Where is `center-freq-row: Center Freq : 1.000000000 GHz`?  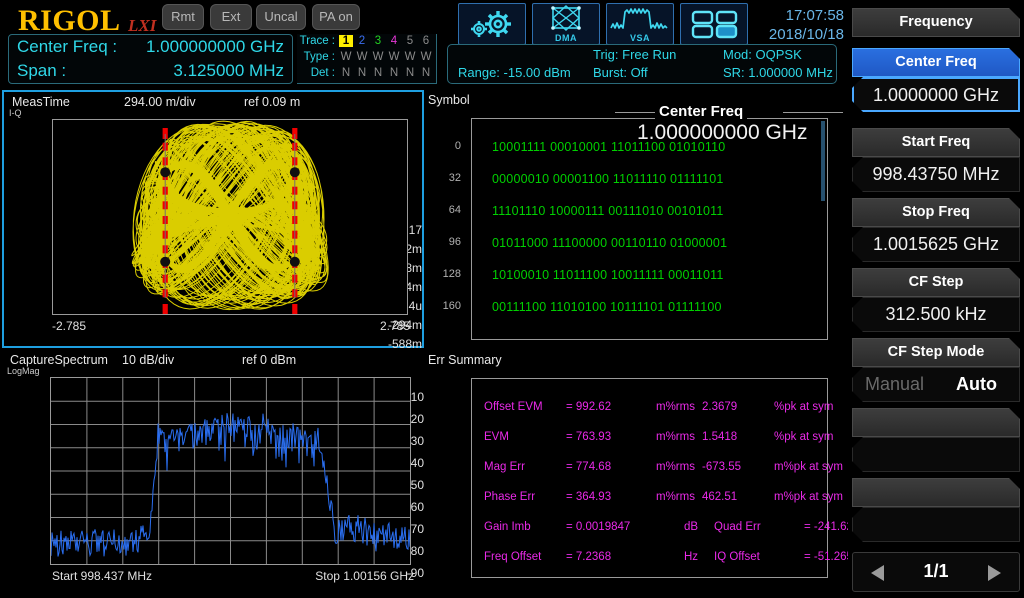
center-freq-row: Center Freq : 1.000000000 GHz is located at coordinates (151, 49).